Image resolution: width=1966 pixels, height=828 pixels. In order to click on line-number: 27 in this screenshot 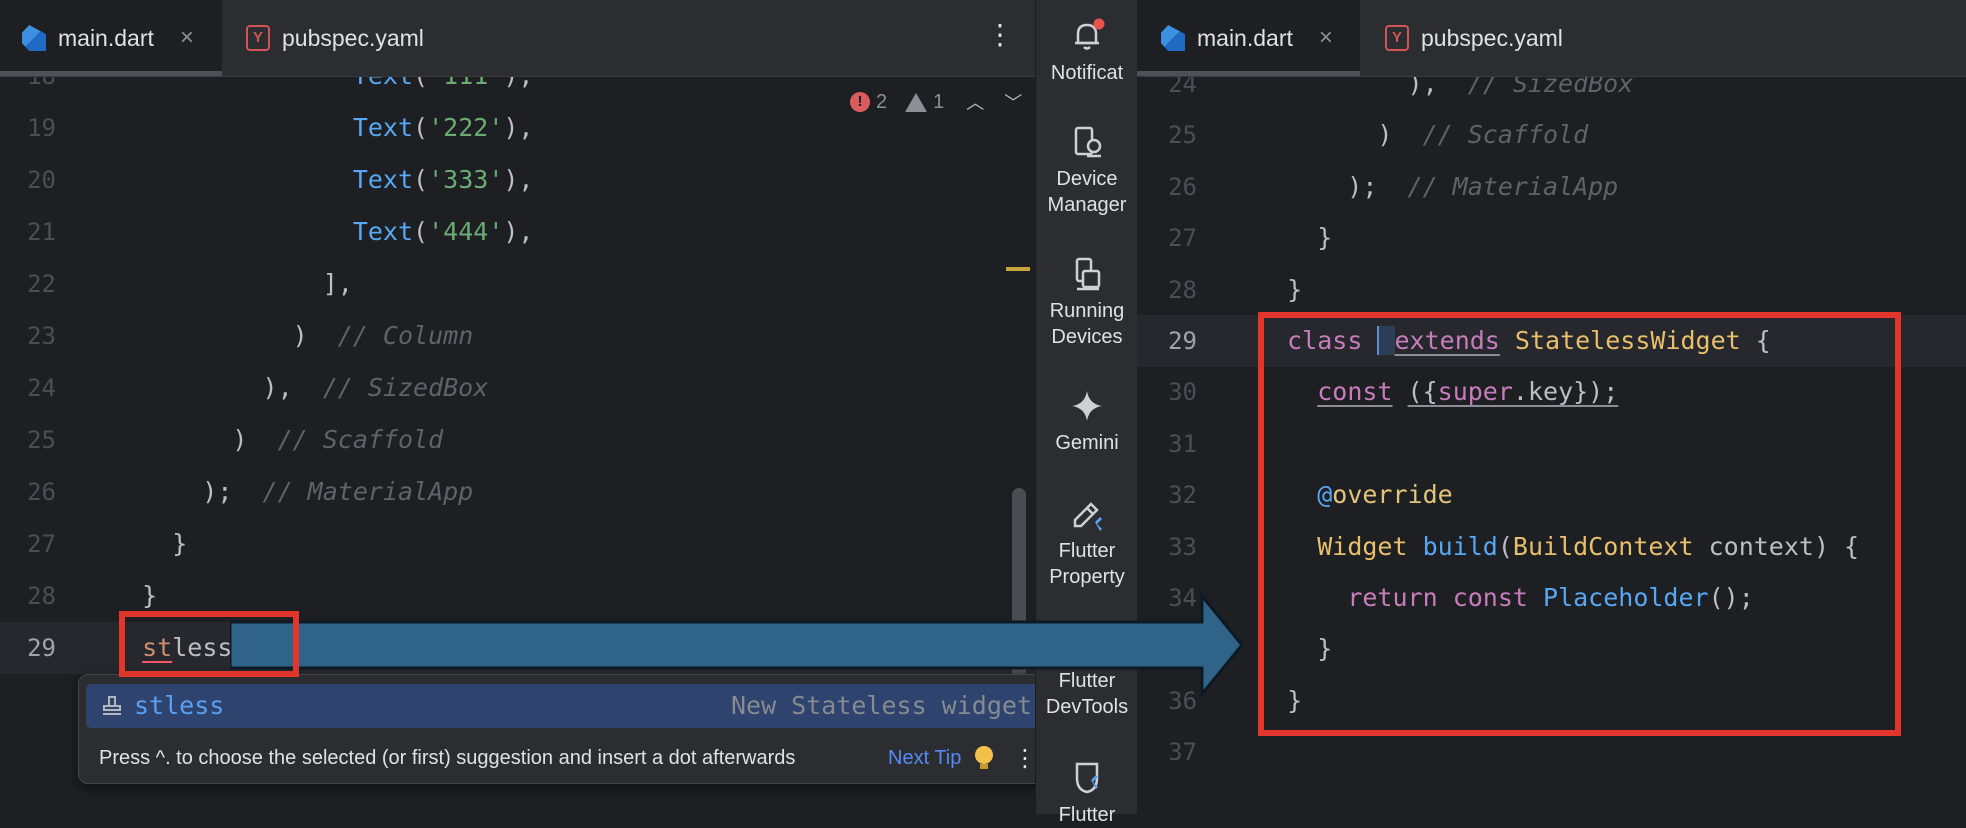, I will do `click(1182, 238)`.